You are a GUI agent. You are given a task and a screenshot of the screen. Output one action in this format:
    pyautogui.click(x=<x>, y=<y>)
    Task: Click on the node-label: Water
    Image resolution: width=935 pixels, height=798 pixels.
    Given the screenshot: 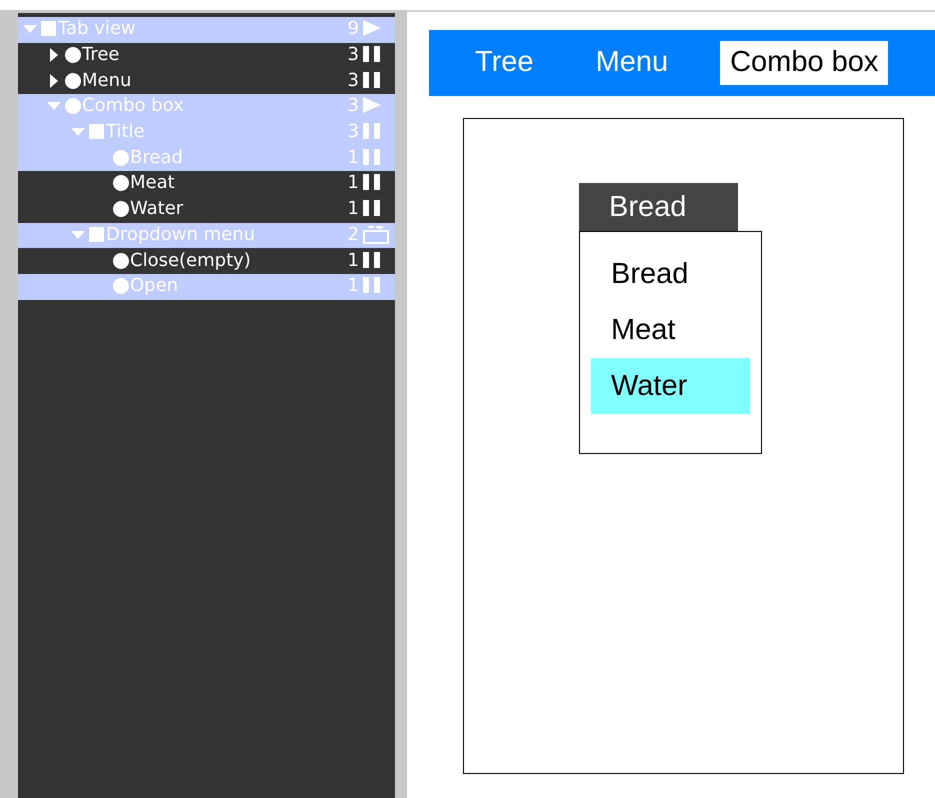 What is the action you would take?
    pyautogui.click(x=157, y=209)
    